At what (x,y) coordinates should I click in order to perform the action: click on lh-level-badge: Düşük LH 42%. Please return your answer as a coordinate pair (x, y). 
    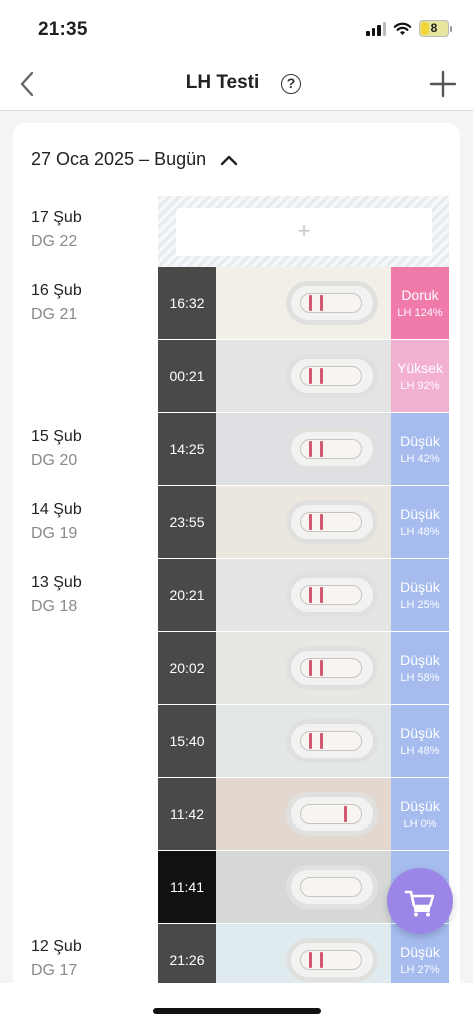
    Looking at the image, I should click on (420, 449).